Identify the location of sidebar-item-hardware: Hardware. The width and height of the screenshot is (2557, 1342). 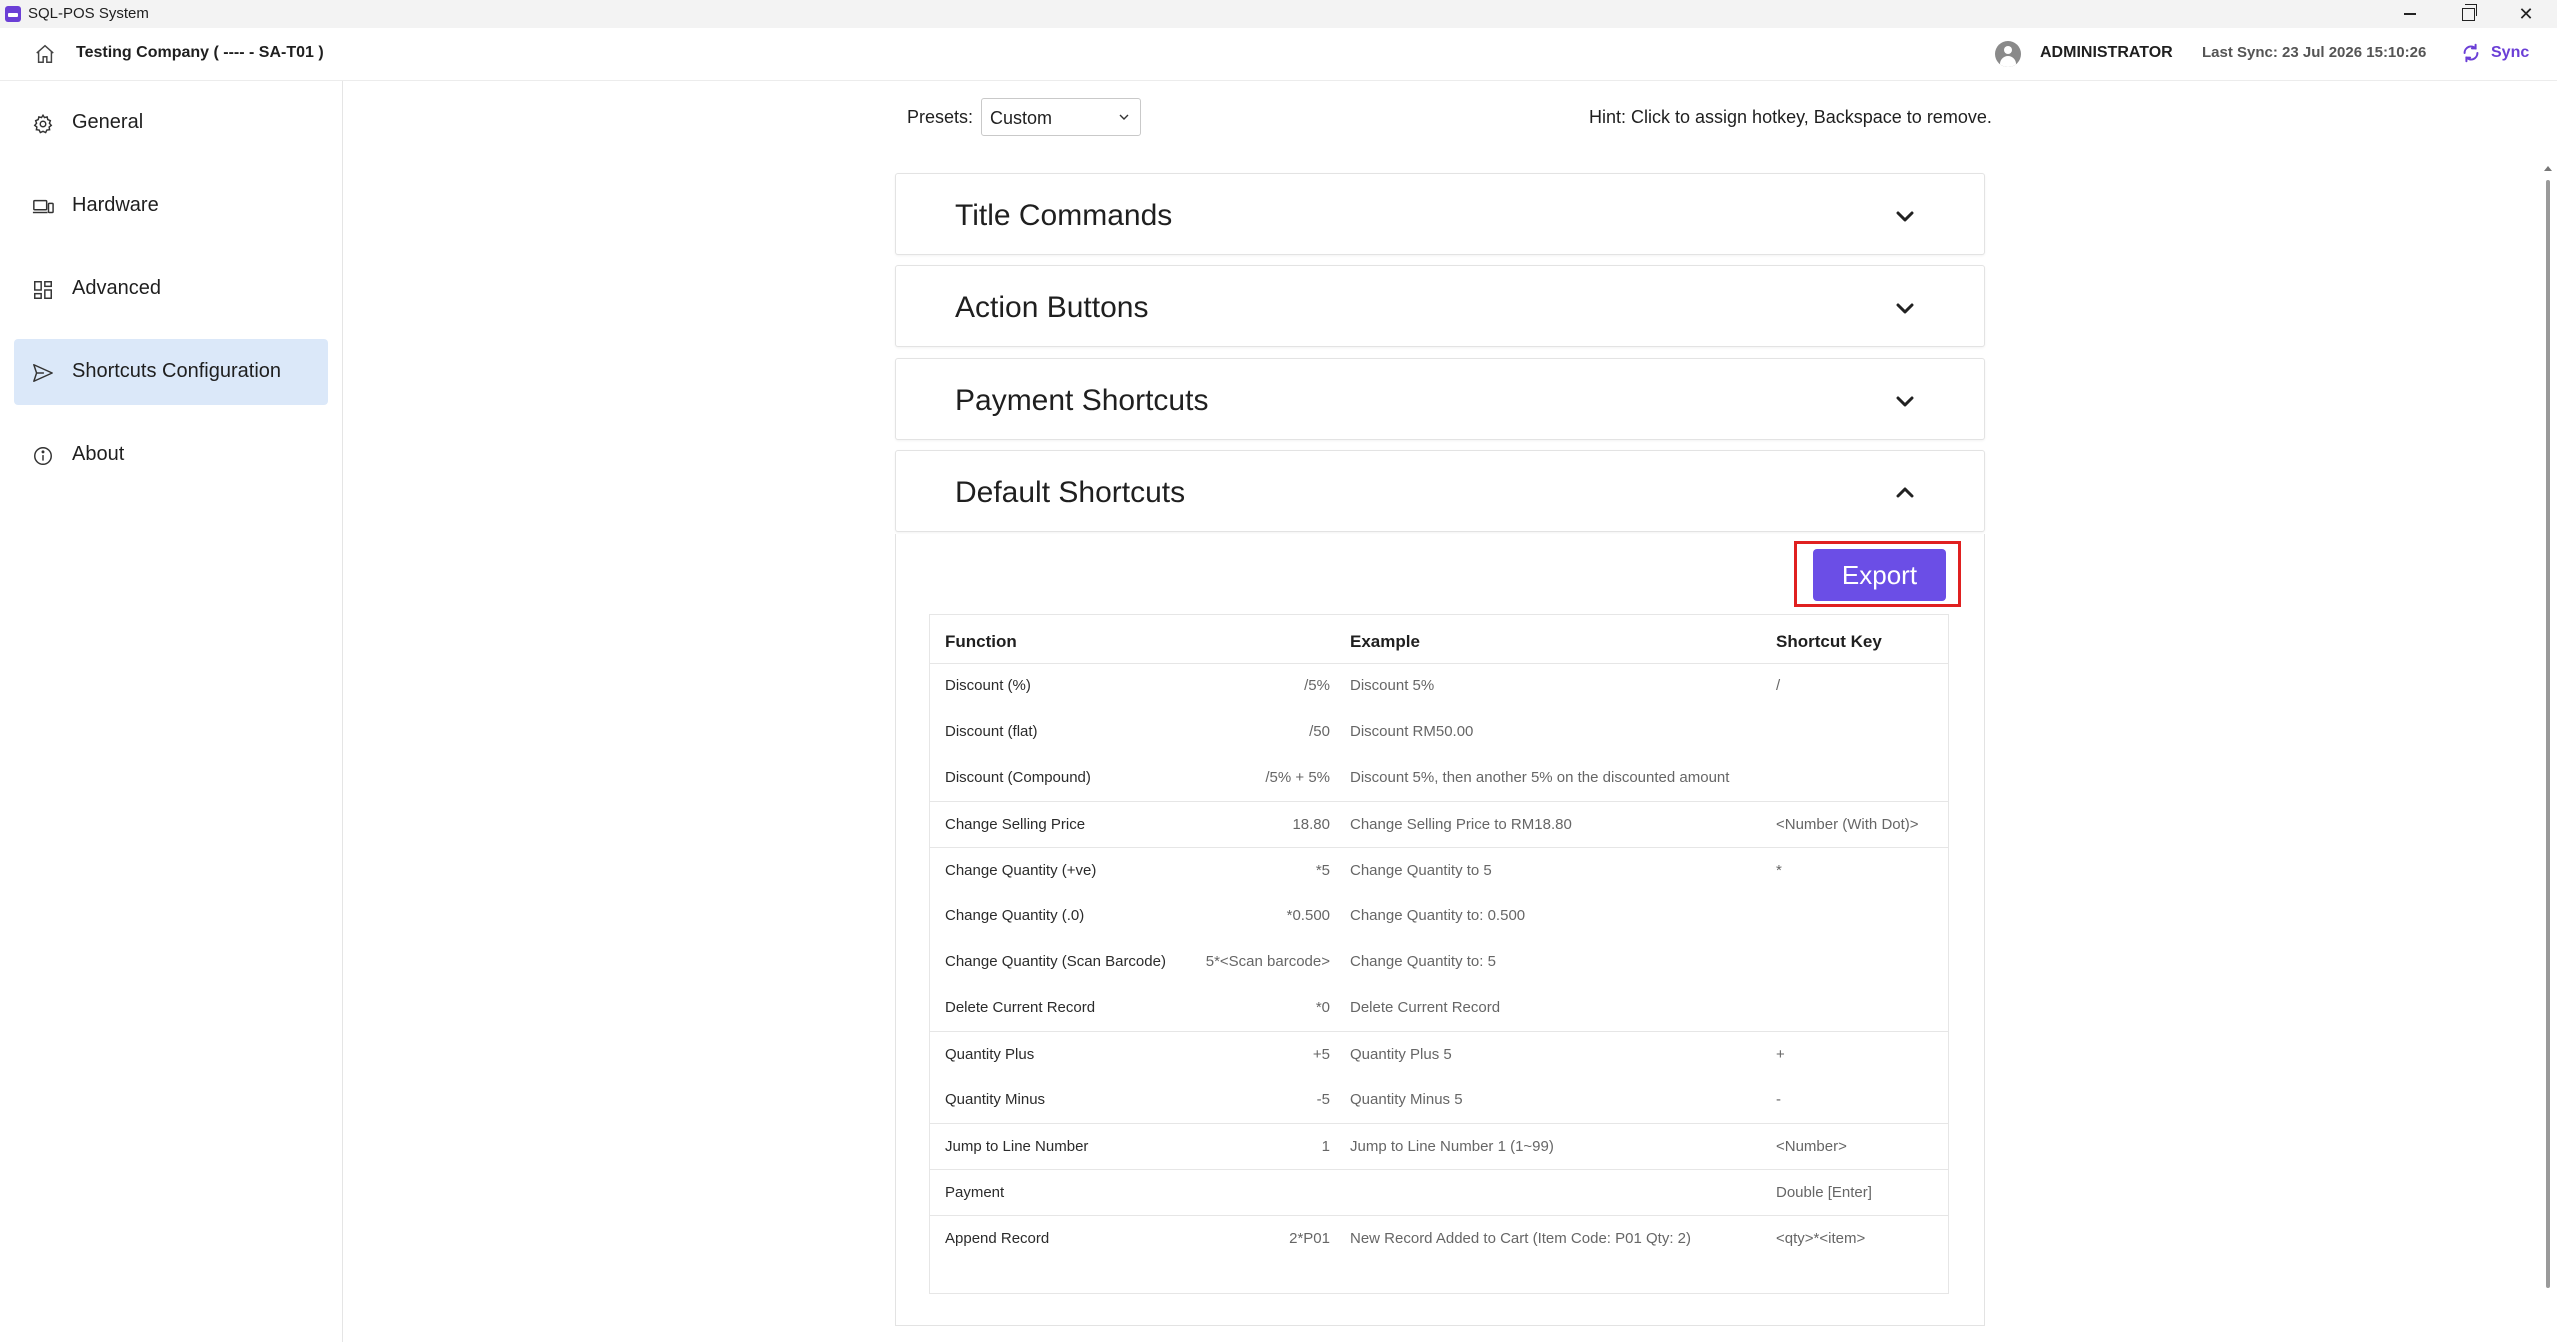
(171, 206).